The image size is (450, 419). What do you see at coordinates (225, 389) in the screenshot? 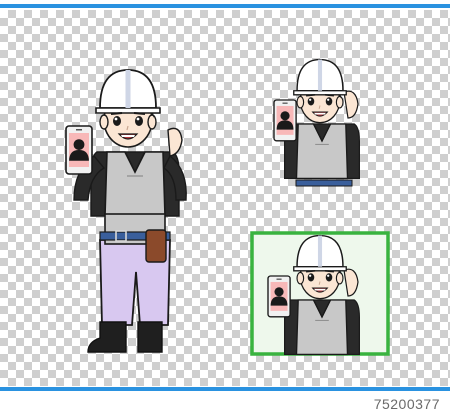
I see `bottom-stripe` at bounding box center [225, 389].